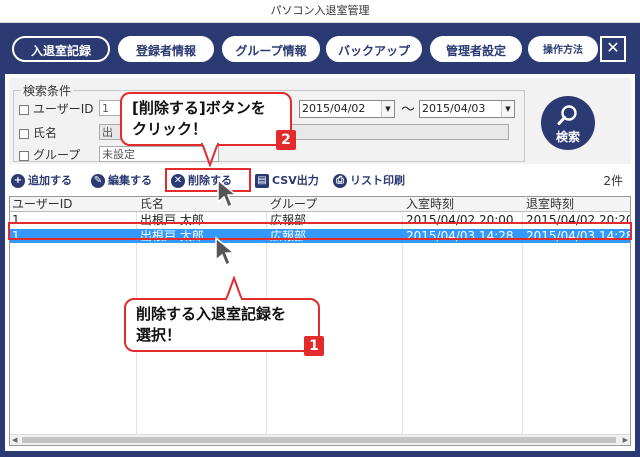  I want to click on date-from-value: 2015/04/02, so click(334, 108).